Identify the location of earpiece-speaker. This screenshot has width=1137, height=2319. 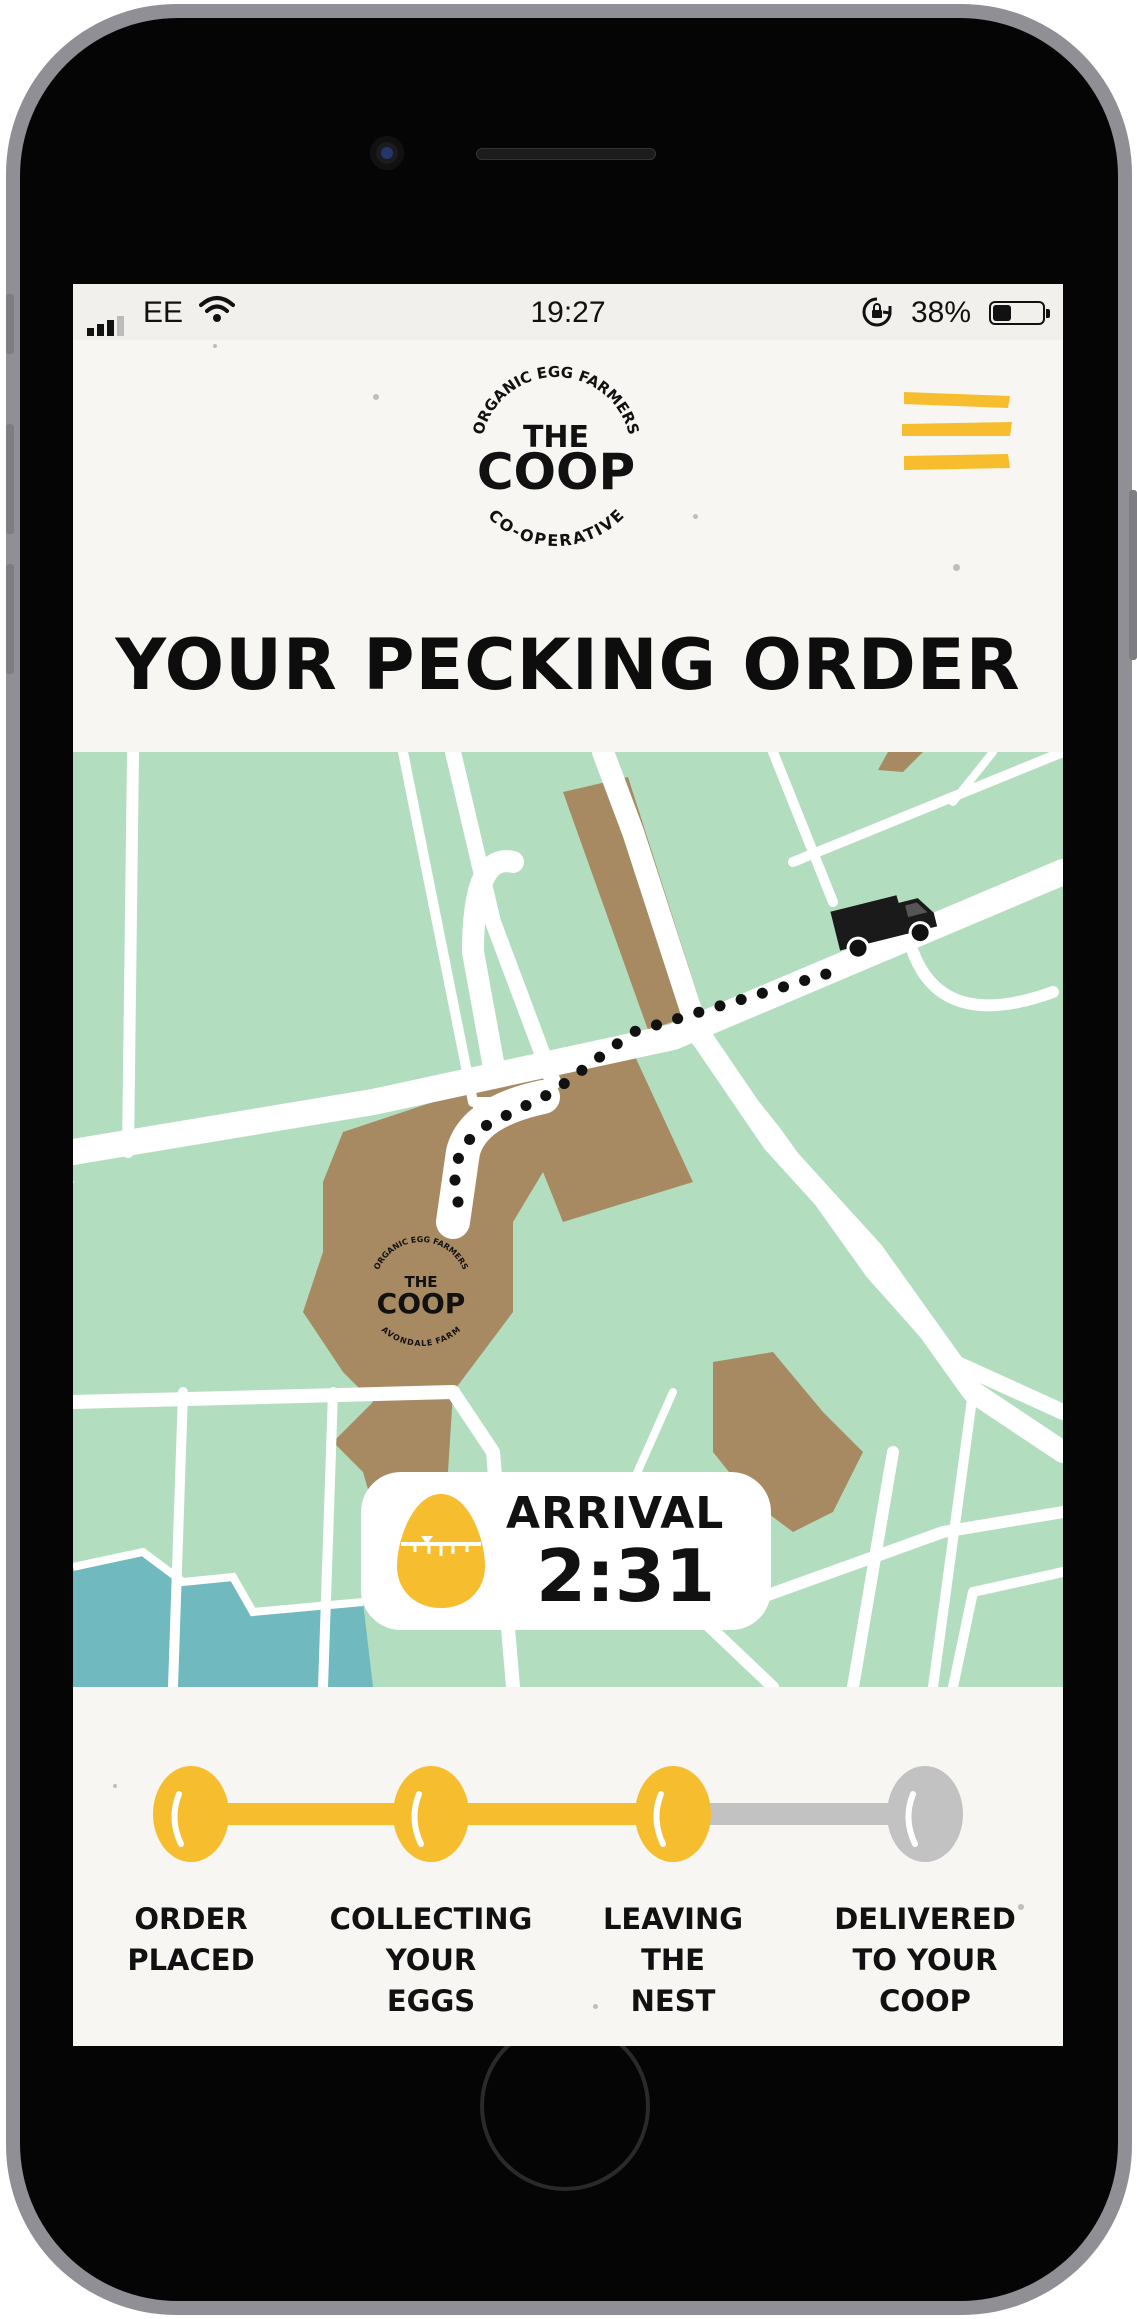
(566, 154).